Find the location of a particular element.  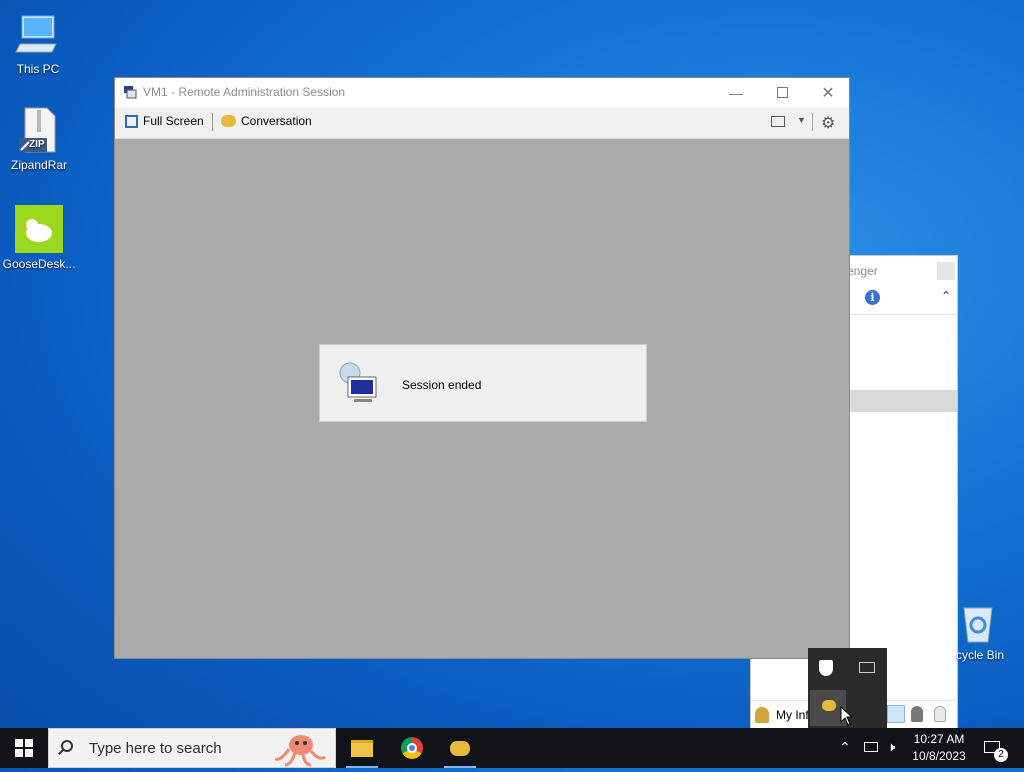

goose-icon is located at coordinates (39, 229).